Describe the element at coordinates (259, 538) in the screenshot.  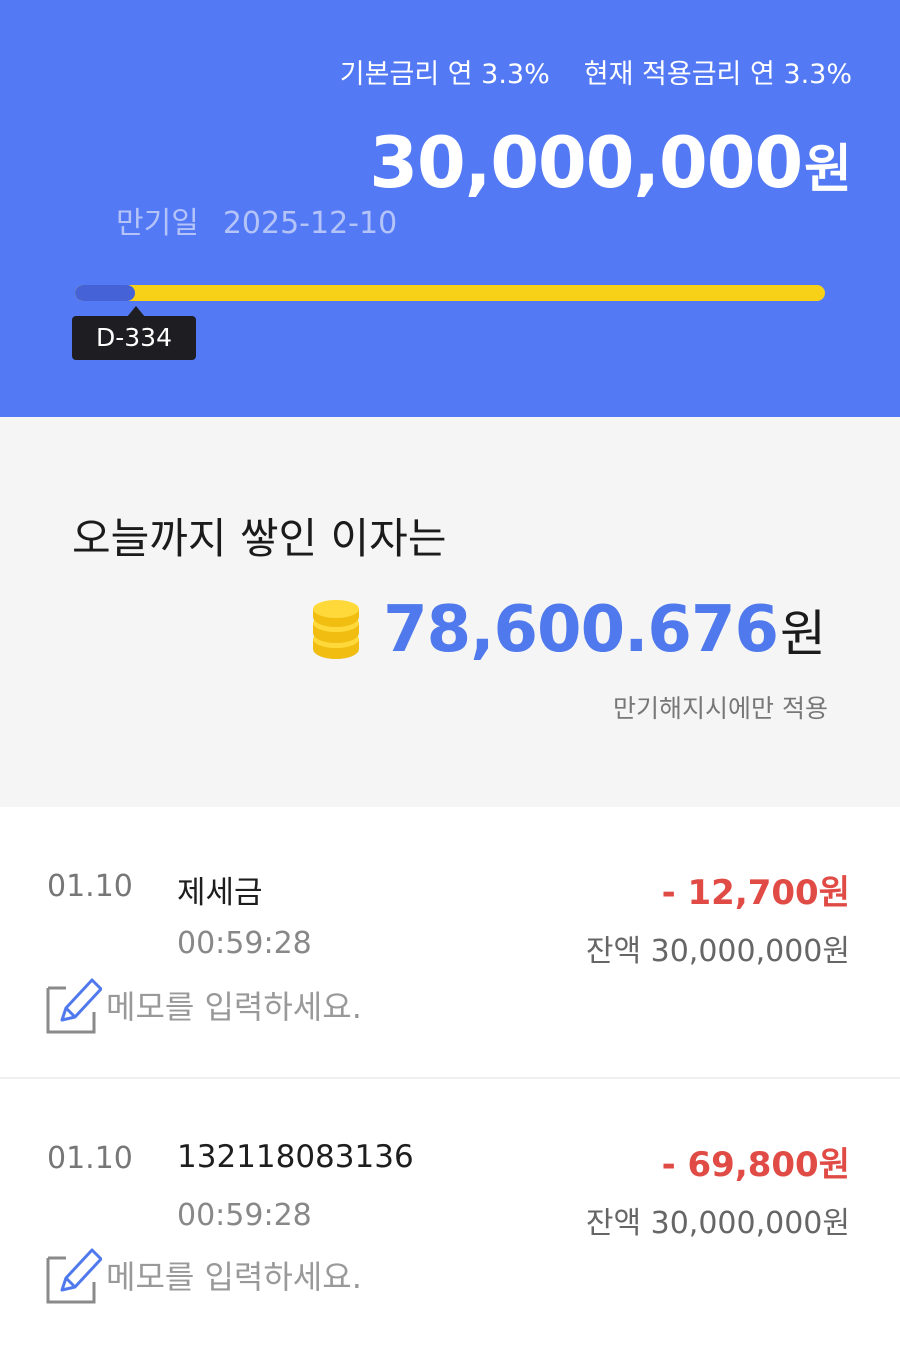
I see `interest-title: 오늘까지 쌓인 이자는` at that location.